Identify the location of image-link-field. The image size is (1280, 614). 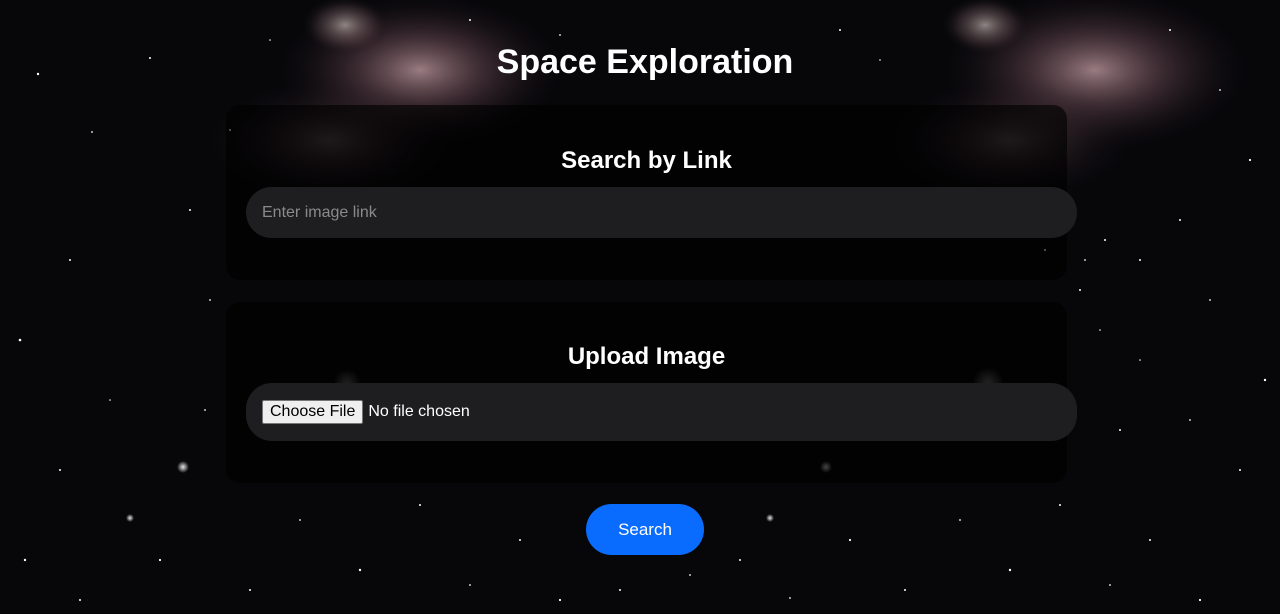
(661, 212).